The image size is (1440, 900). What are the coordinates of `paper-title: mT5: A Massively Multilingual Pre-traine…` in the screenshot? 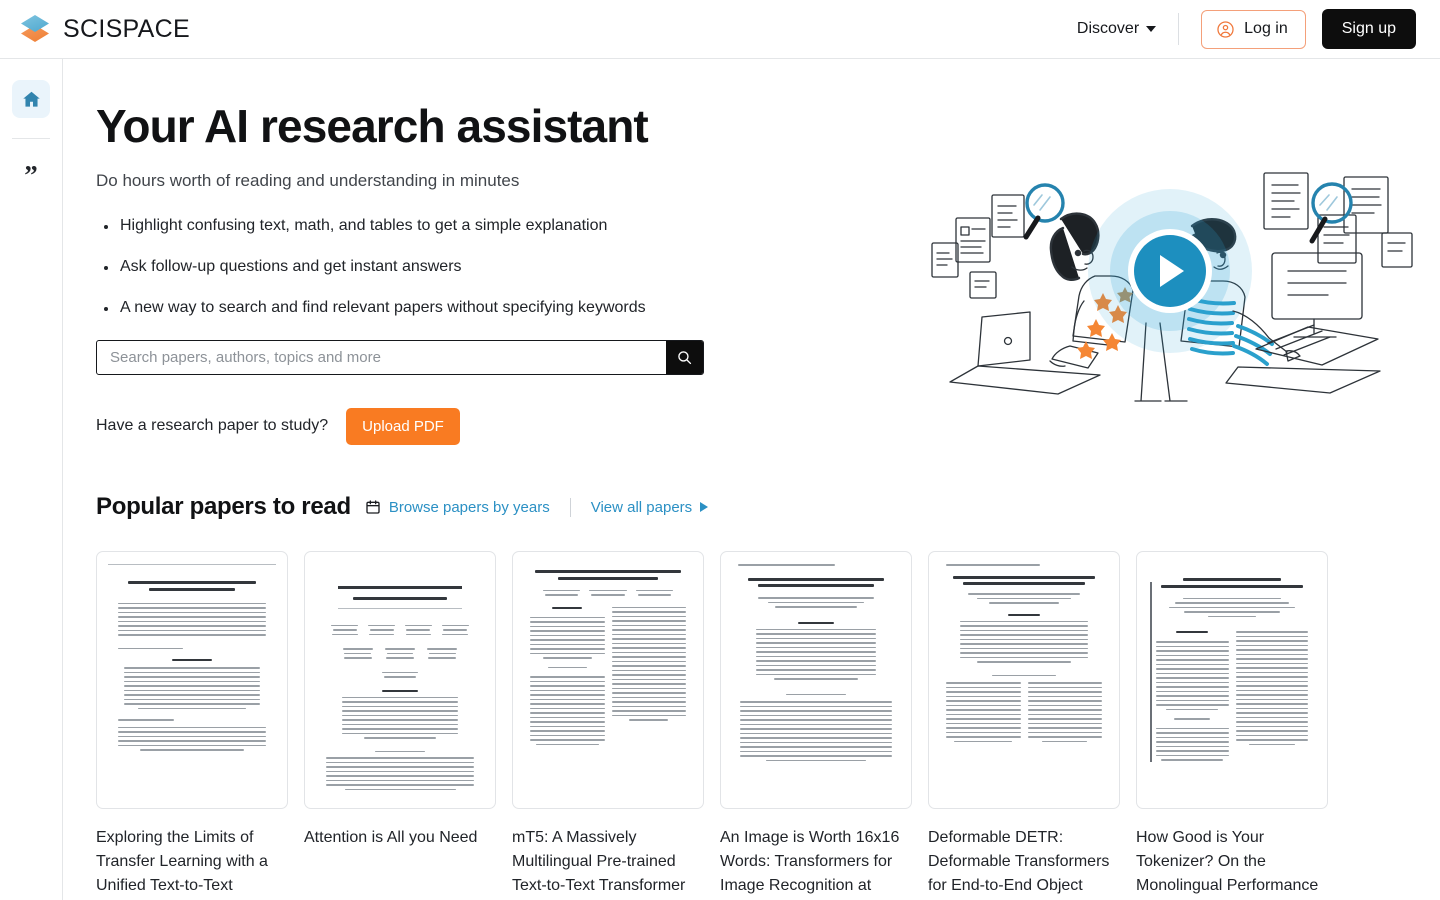 It's located at (599, 861).